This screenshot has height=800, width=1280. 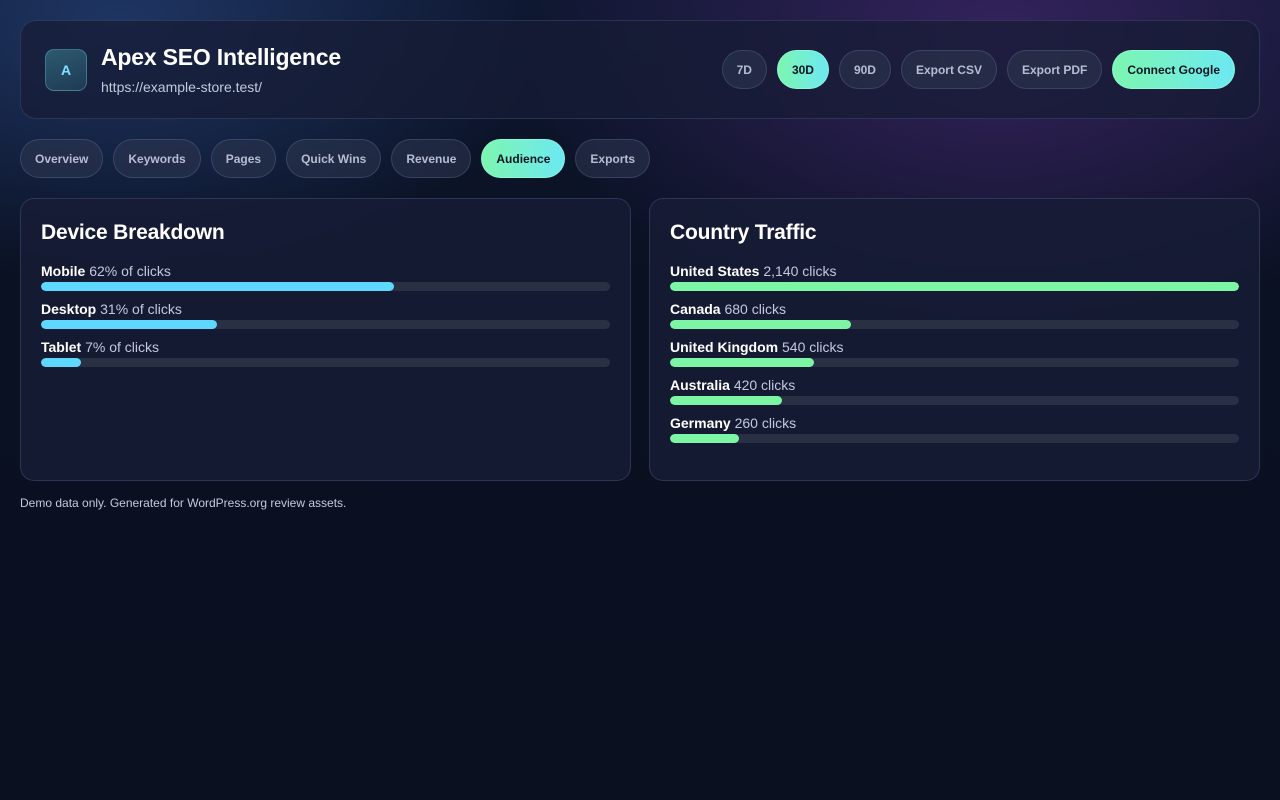 What do you see at coordinates (954, 385) in the screenshot?
I see `country-row-label: Australia 420 clicks` at bounding box center [954, 385].